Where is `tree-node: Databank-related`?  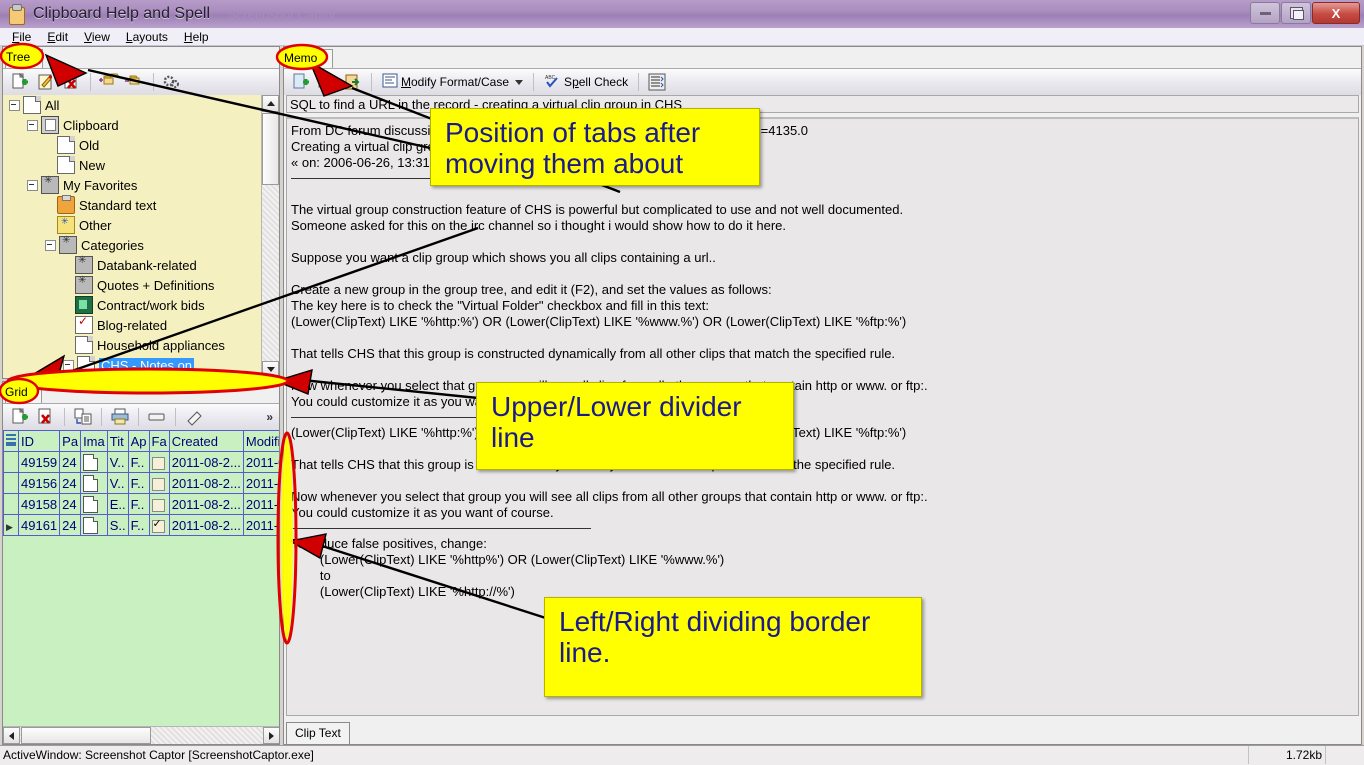 tree-node: Databank-related is located at coordinates (132, 265).